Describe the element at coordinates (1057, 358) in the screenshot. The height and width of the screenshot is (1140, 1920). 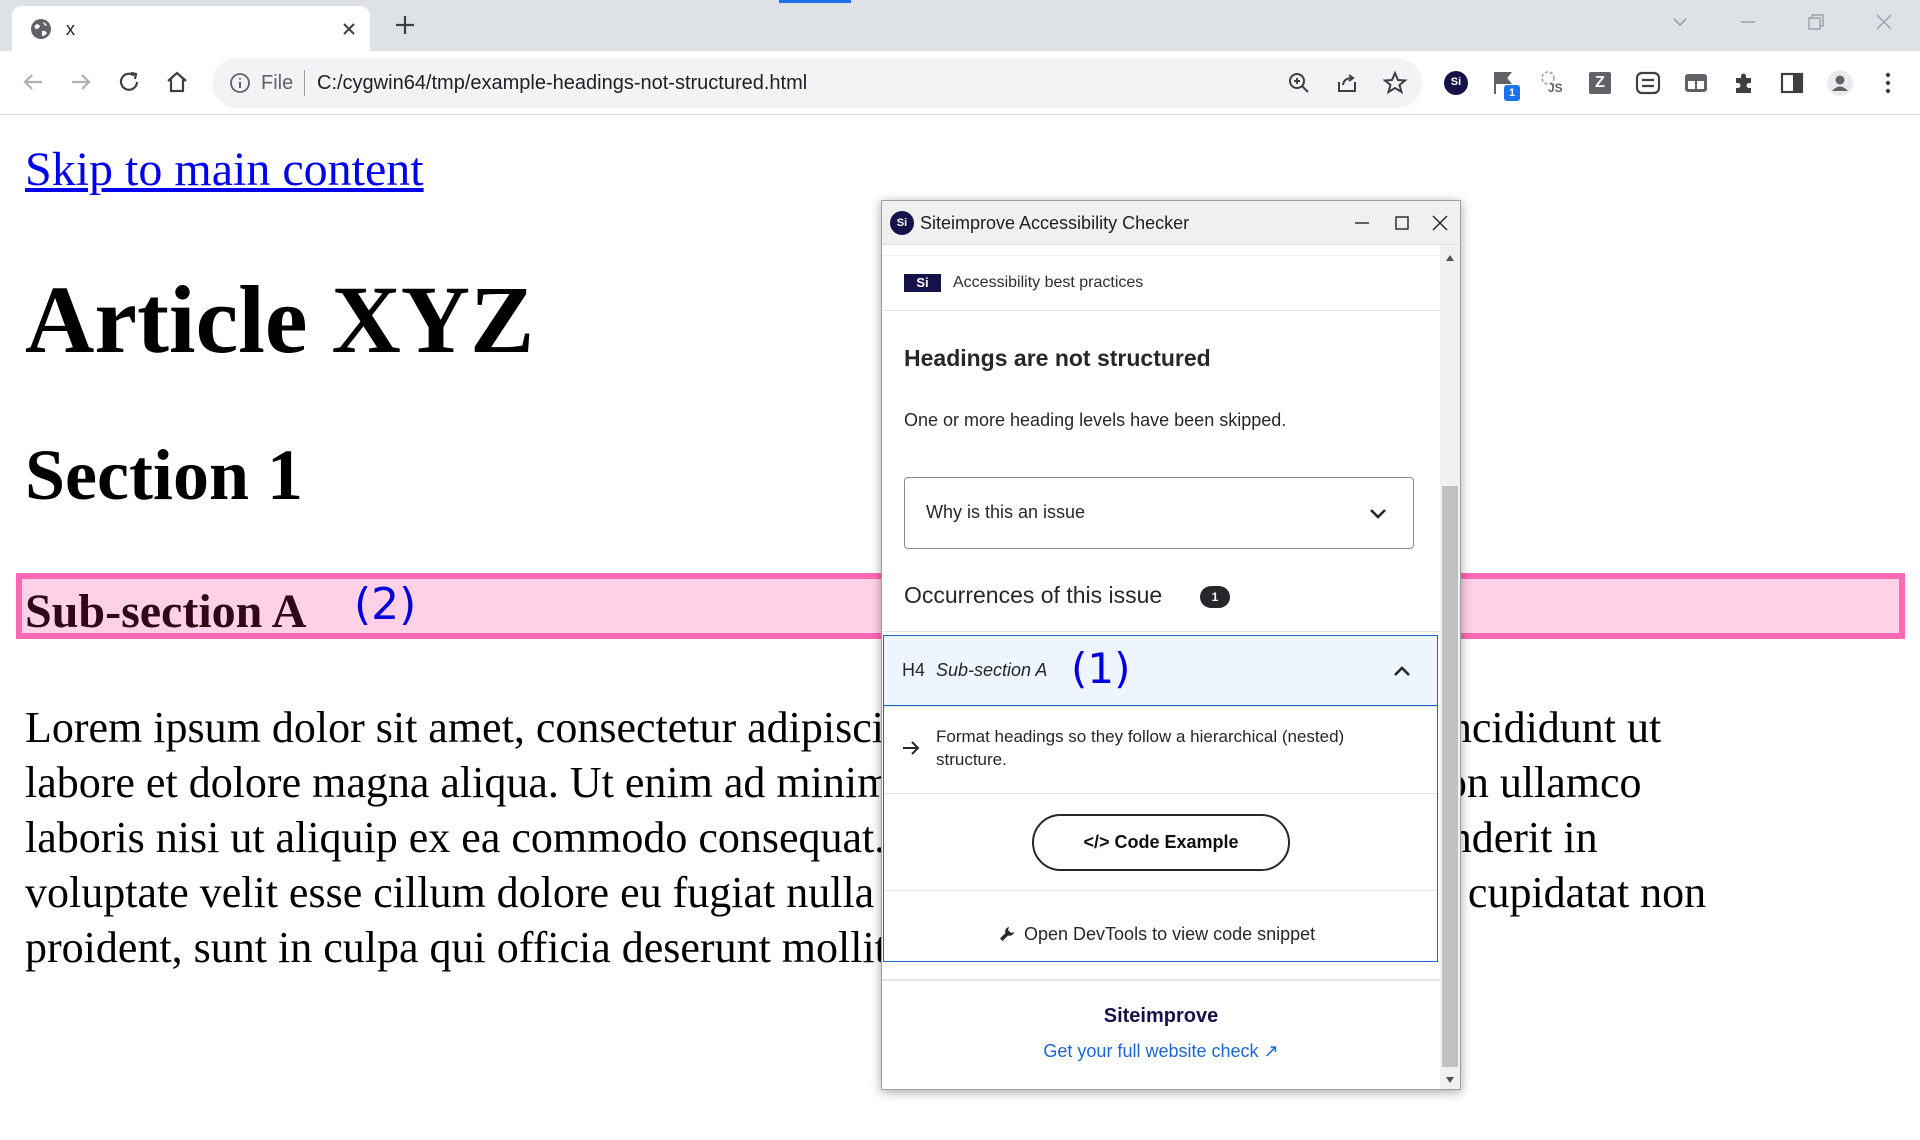
I see `issue-title: Headings are not structured` at that location.